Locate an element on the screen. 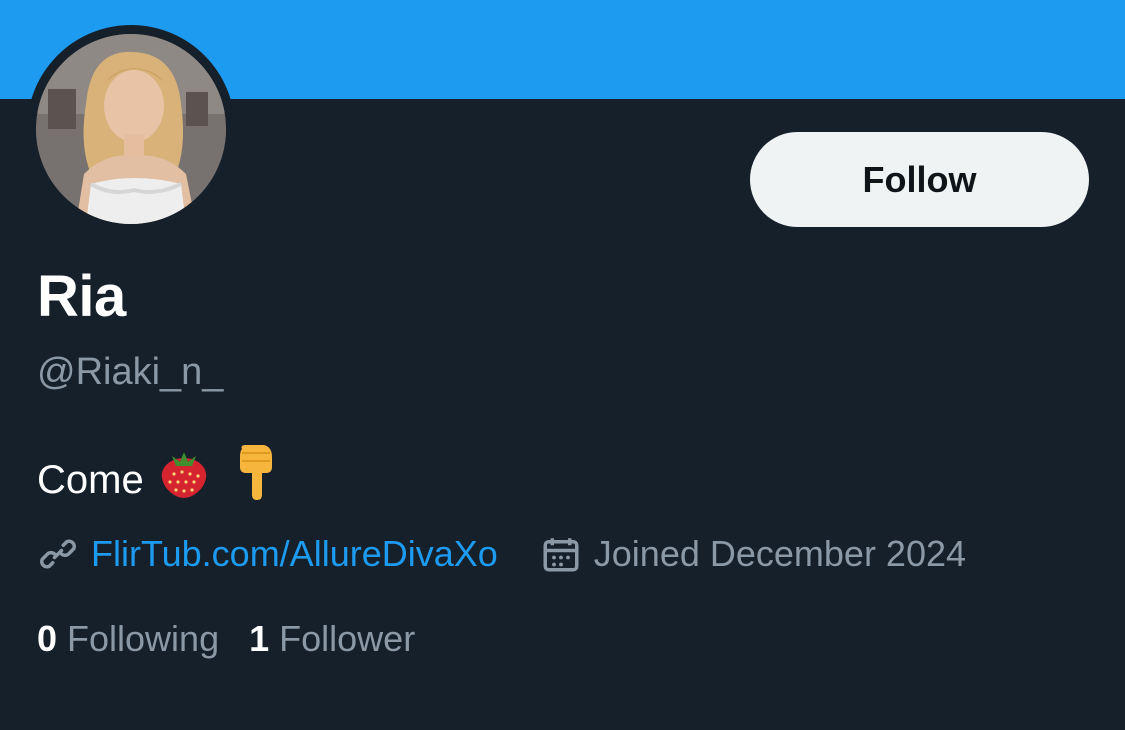  followers-count: 1 is located at coordinates (259, 638).